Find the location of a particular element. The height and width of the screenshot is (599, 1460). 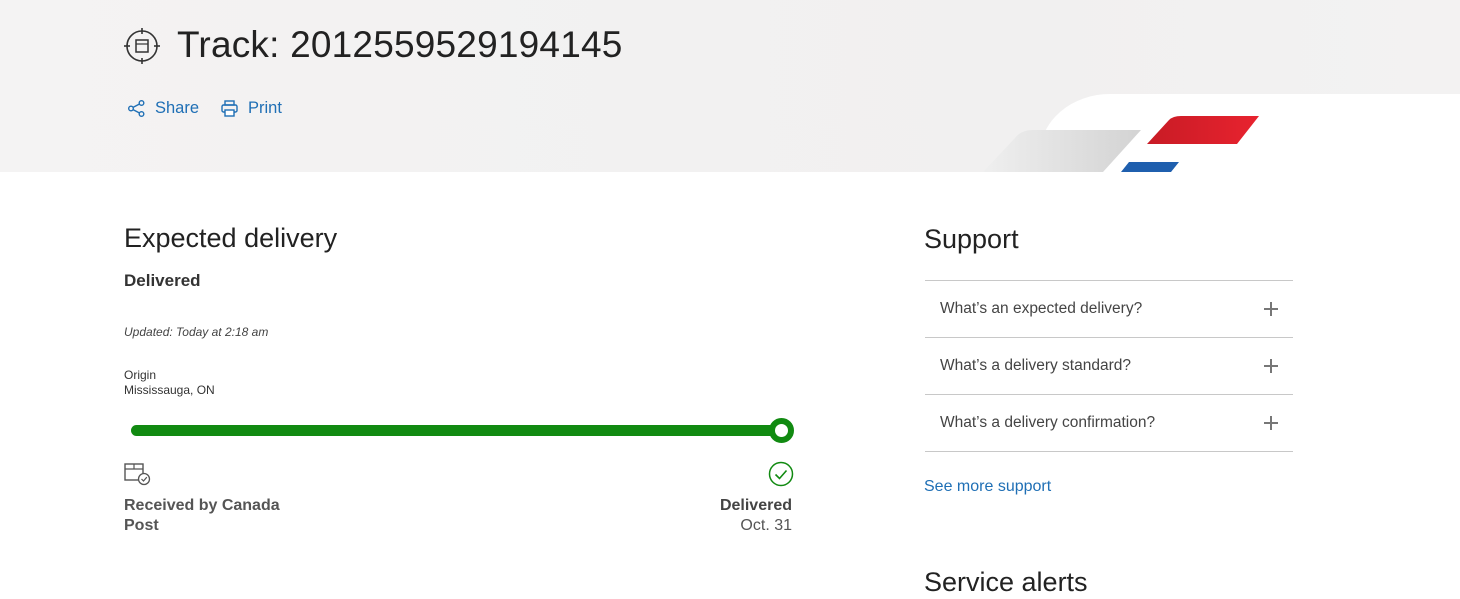

support-heading: Support is located at coordinates (971, 239).